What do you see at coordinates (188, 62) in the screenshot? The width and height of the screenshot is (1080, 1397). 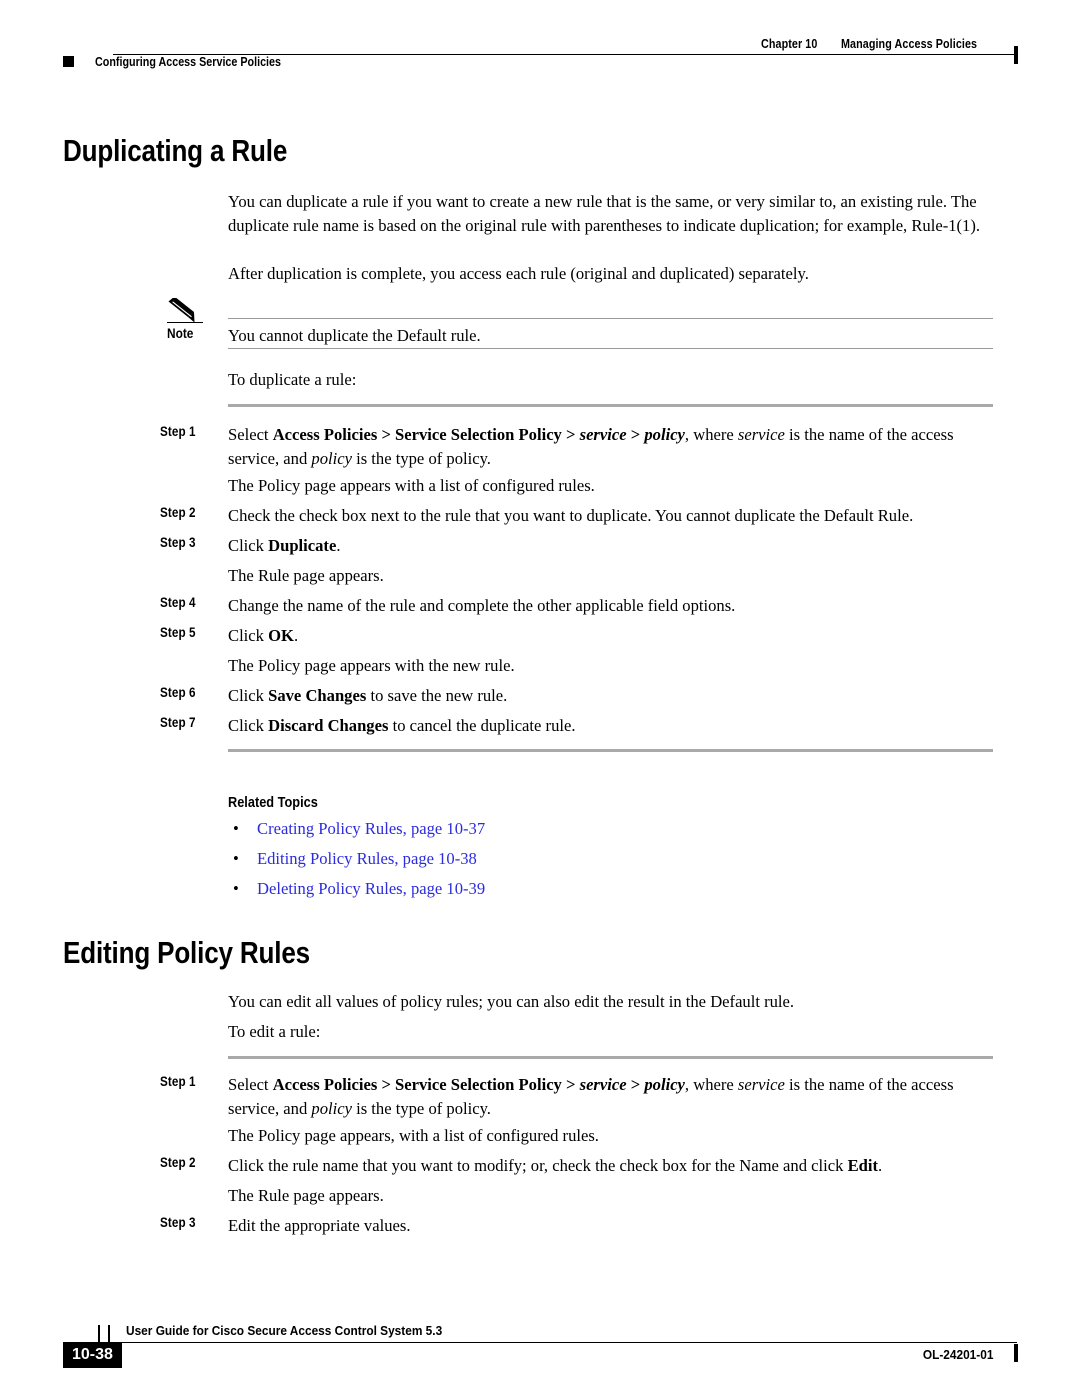 I see `header-section-title: Configuring Access Service Policies` at bounding box center [188, 62].